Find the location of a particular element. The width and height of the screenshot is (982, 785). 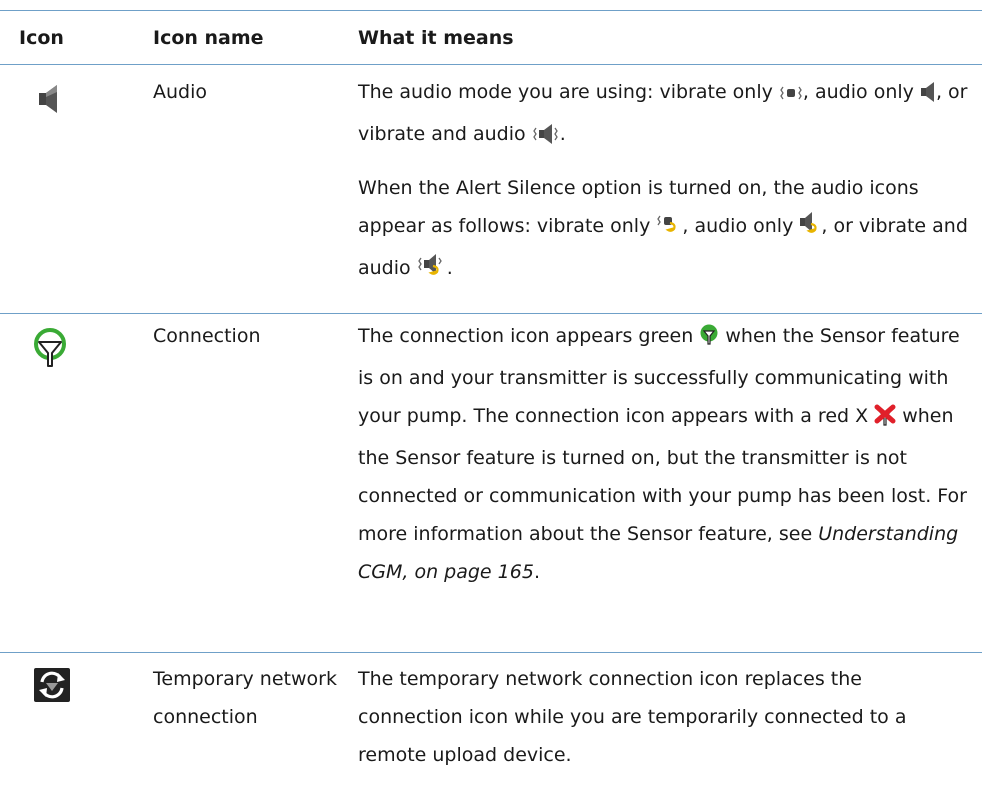

vibrate-audio-silenced-icon is located at coordinates (432, 272).